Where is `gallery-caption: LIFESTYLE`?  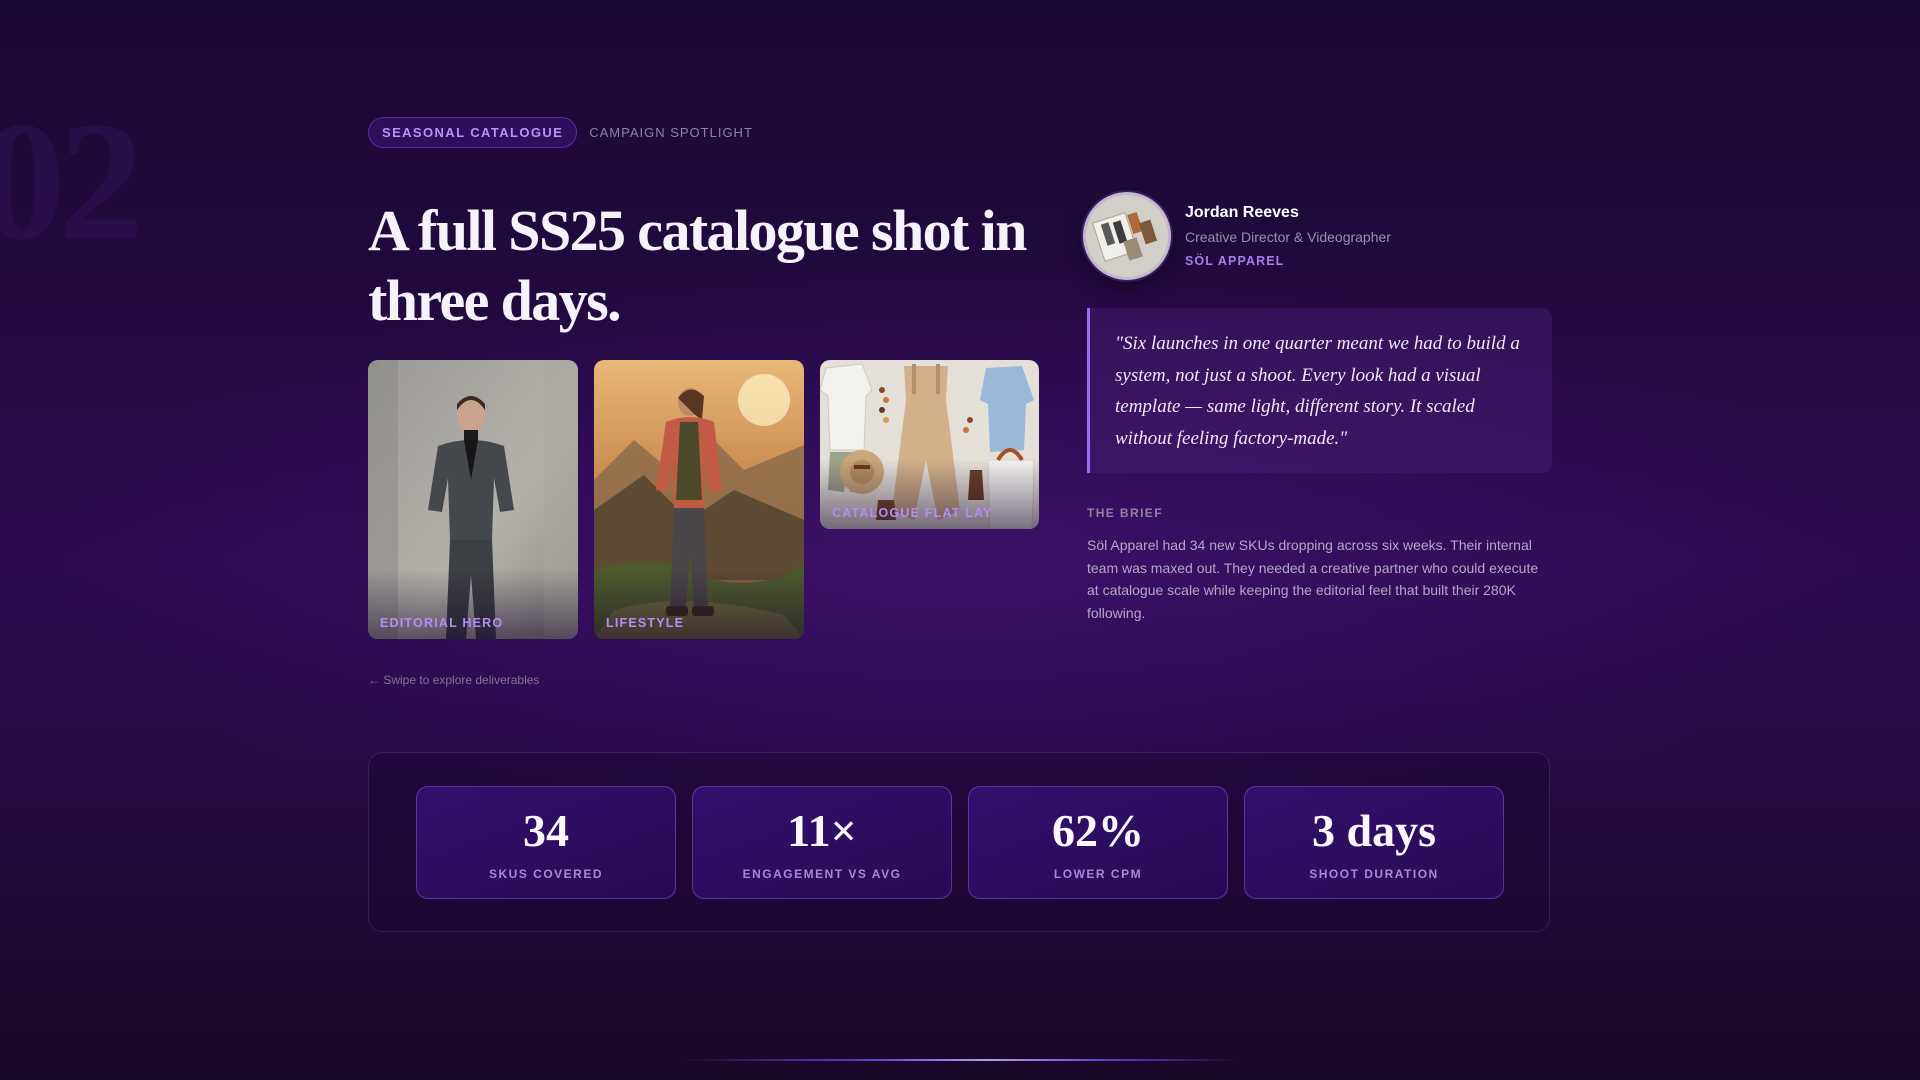
gallery-caption: LIFESTYLE is located at coordinates (645, 623).